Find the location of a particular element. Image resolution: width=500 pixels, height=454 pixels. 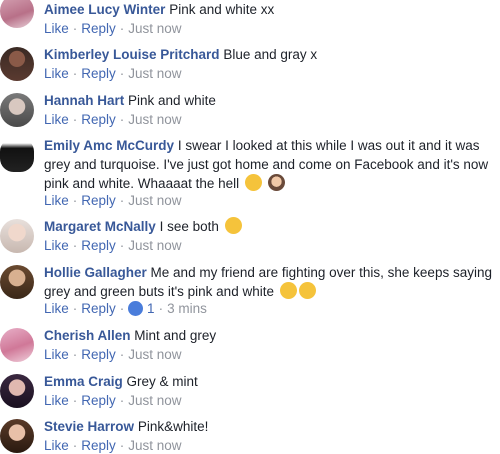

thumbs-up-icon is located at coordinates (136, 308).